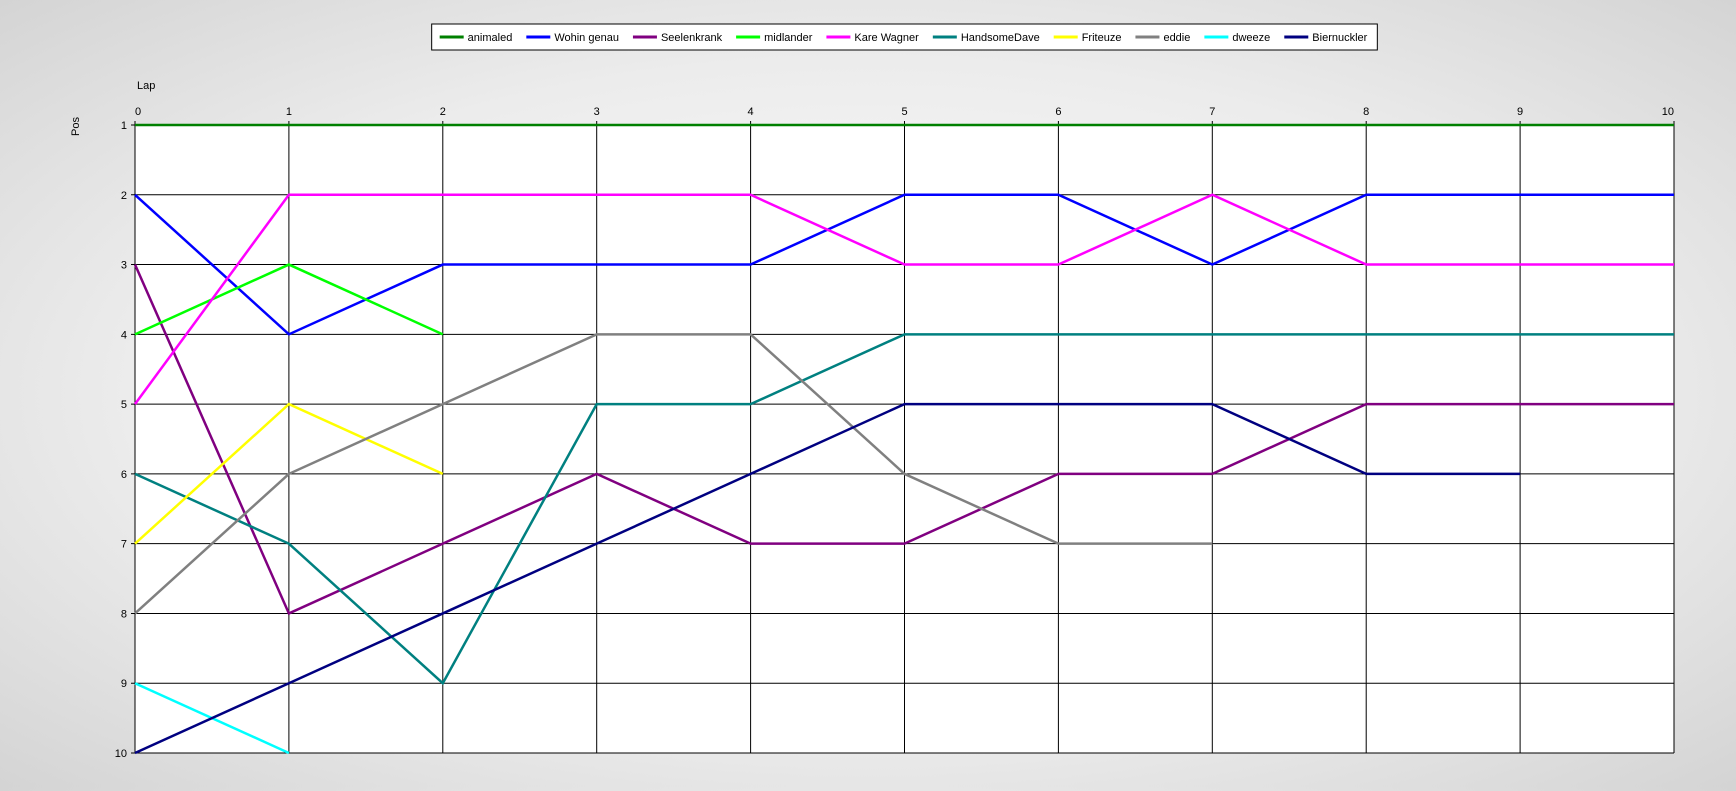 The width and height of the screenshot is (1736, 791). Describe the element at coordinates (121, 754) in the screenshot. I see `y-tick-label: 10` at that location.